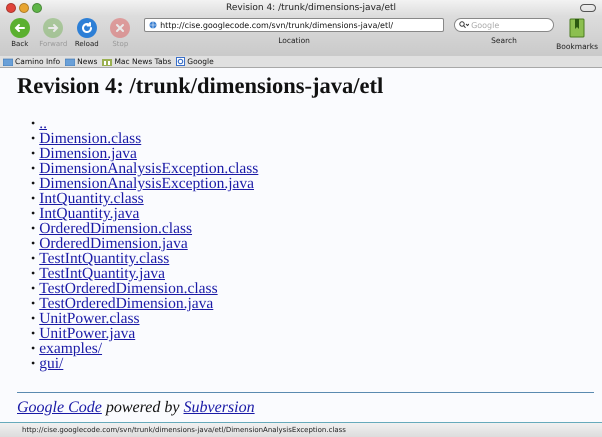 This screenshot has height=437, width=602. Describe the element at coordinates (115, 228) in the screenshot. I see `file-link: OrderedDimension.class` at that location.